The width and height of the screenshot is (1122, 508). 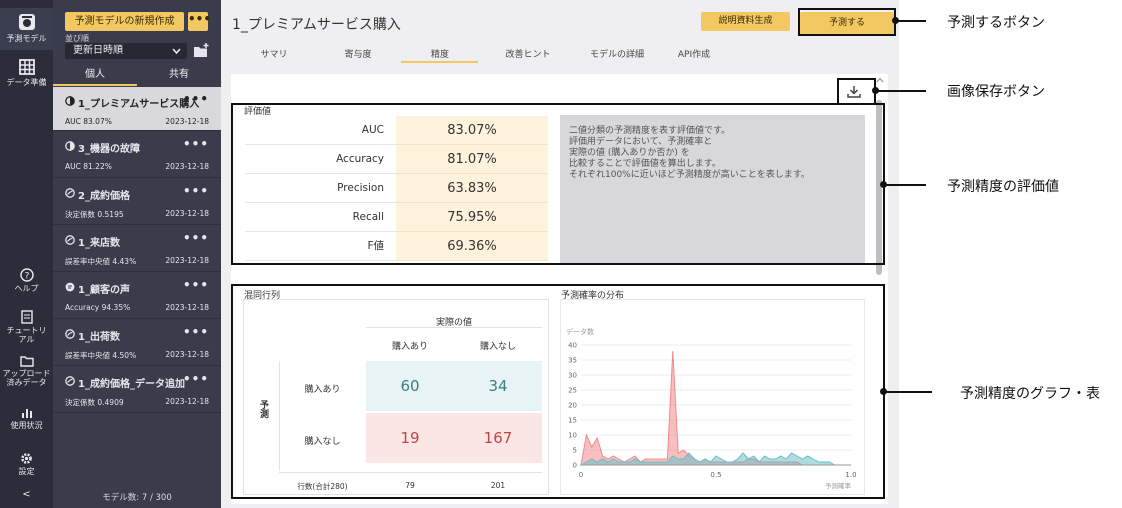 I want to click on model-metric: 決定係数 0.4909, so click(x=94, y=402).